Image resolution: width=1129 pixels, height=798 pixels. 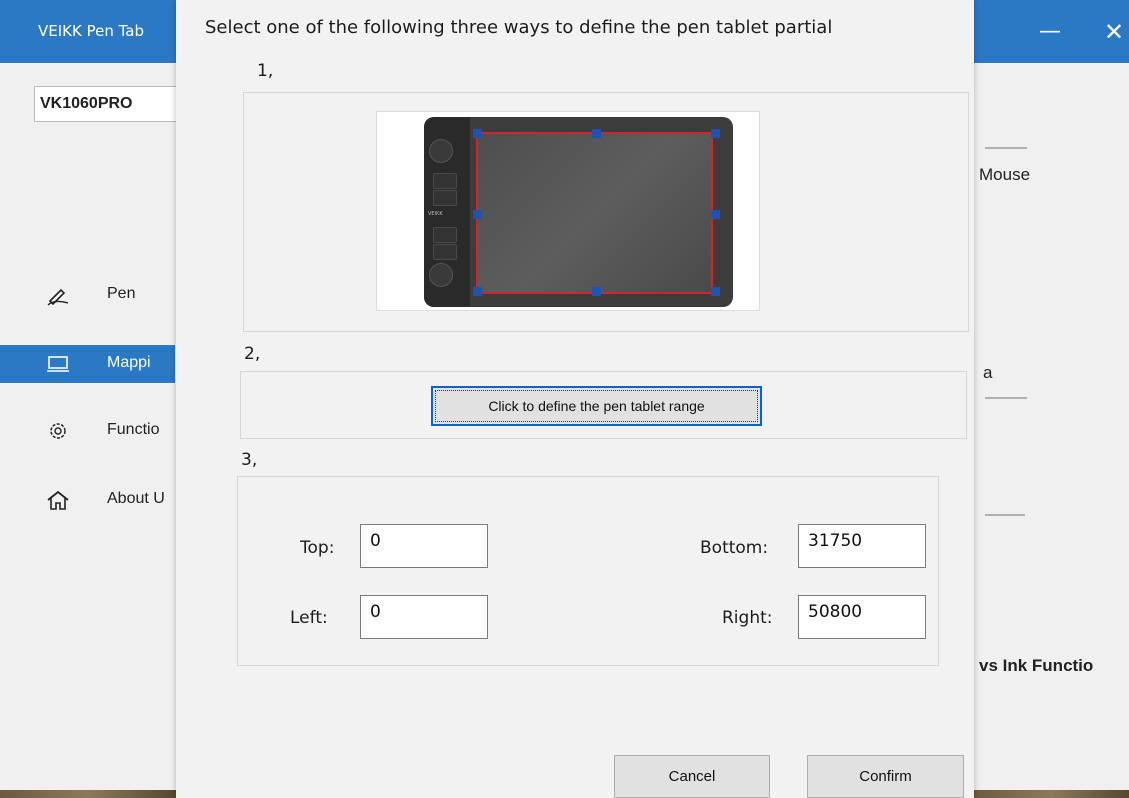 What do you see at coordinates (1005, 174) in the screenshot?
I see `mouse-mode-label: Mouse` at bounding box center [1005, 174].